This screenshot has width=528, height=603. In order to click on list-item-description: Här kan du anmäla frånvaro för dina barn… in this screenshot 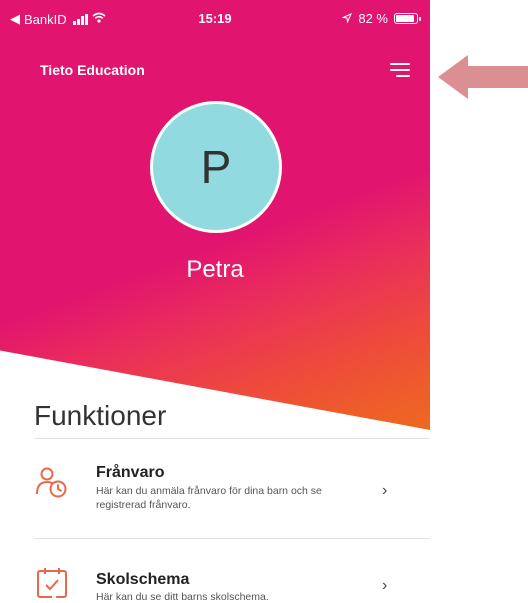, I will do `click(209, 498)`.